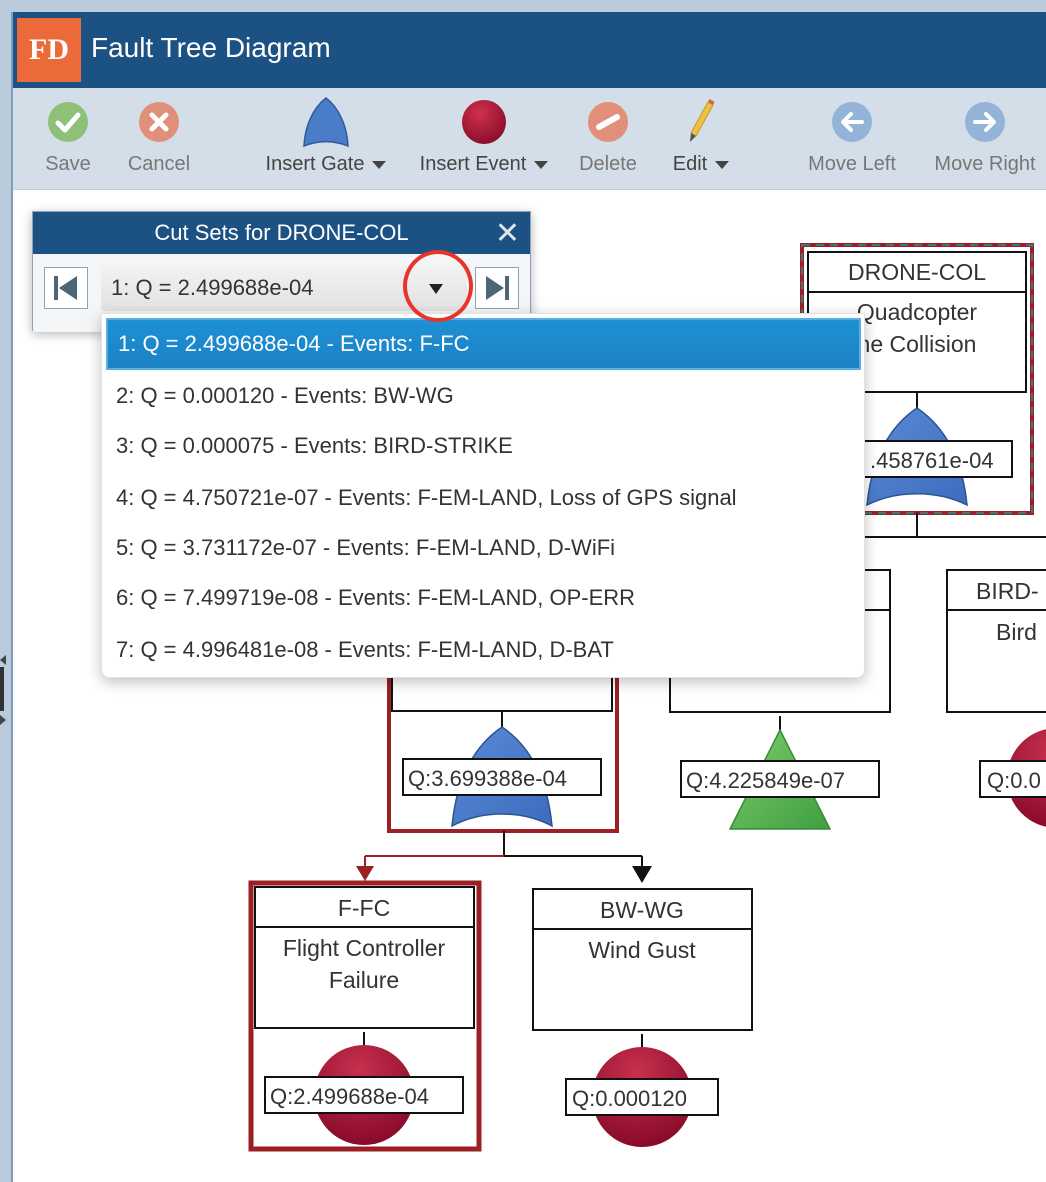 The height and width of the screenshot is (1182, 1046). What do you see at coordinates (765, 780) in the screenshot?
I see `probability-label: Q:4.225849e-07` at bounding box center [765, 780].